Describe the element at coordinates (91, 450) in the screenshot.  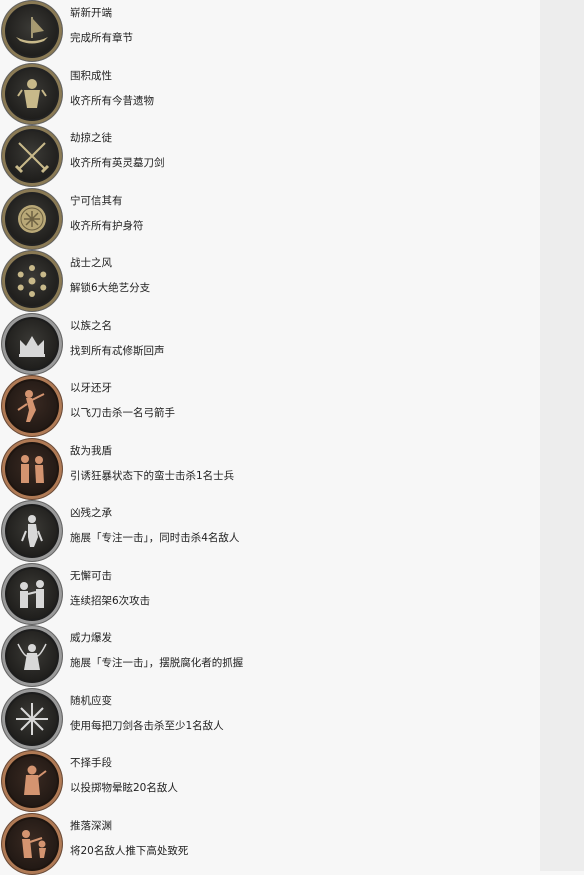
I see `achievement-title: 敌为我盾` at that location.